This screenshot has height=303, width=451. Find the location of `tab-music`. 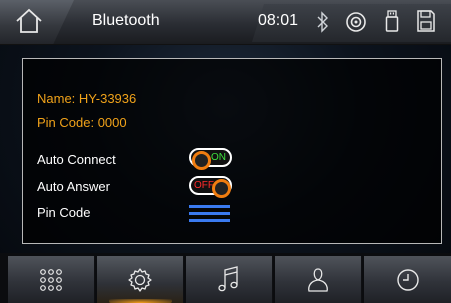

tab-music is located at coordinates (229, 279).